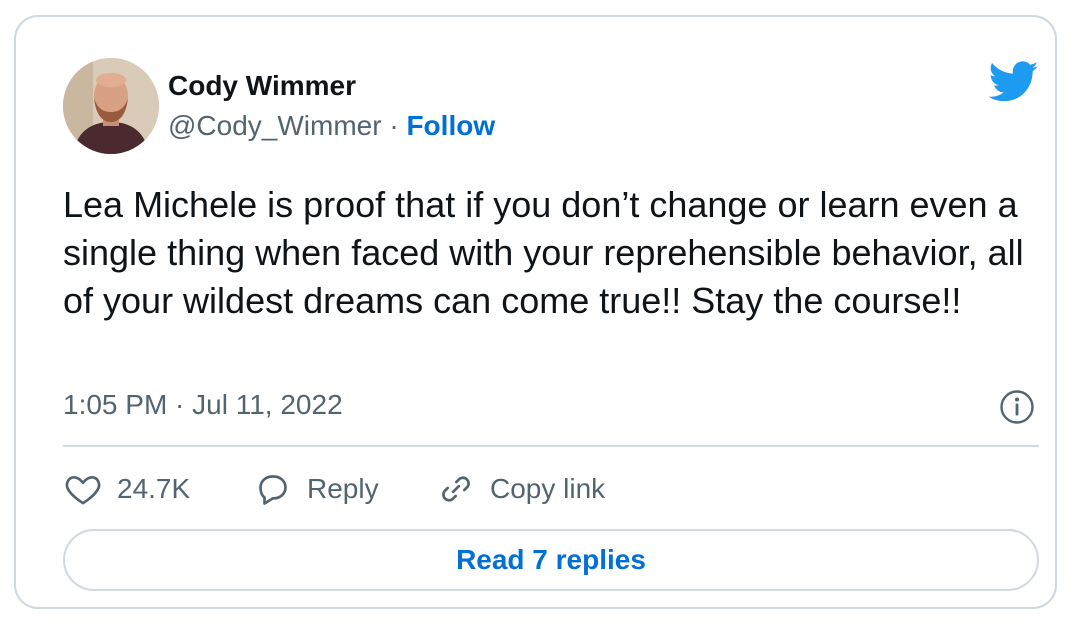 The width and height of the screenshot is (1080, 627). What do you see at coordinates (1017, 407) in the screenshot?
I see `info-icon` at bounding box center [1017, 407].